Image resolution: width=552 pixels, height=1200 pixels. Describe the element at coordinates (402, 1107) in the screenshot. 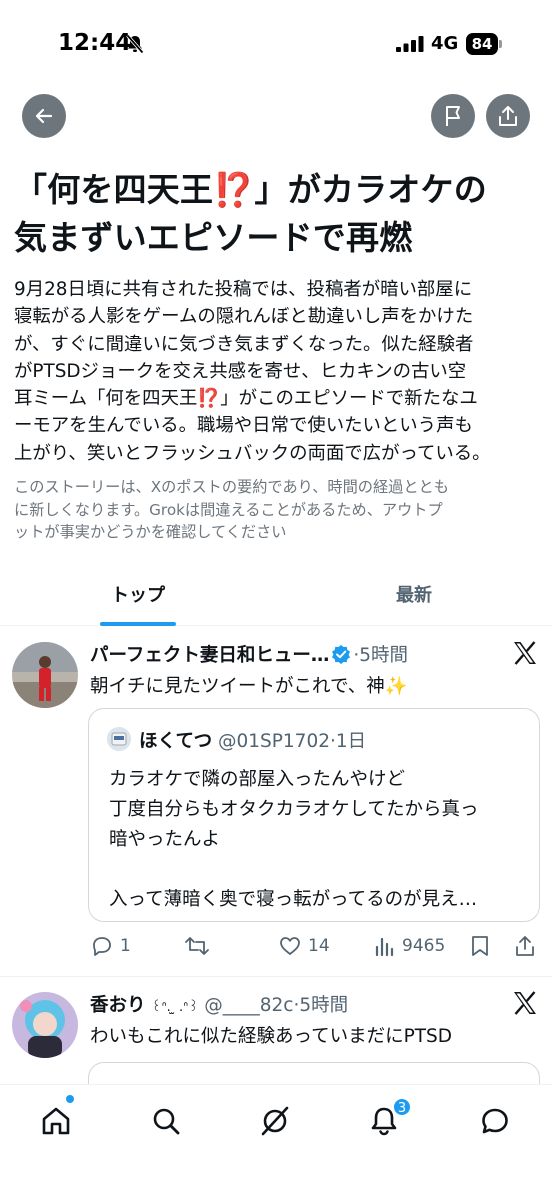

I see `notification-badge: 3` at that location.